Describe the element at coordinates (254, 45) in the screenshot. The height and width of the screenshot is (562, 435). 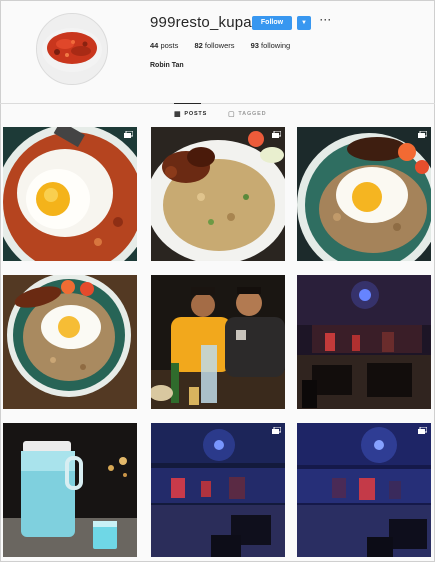
I see `following-count: 93` at that location.